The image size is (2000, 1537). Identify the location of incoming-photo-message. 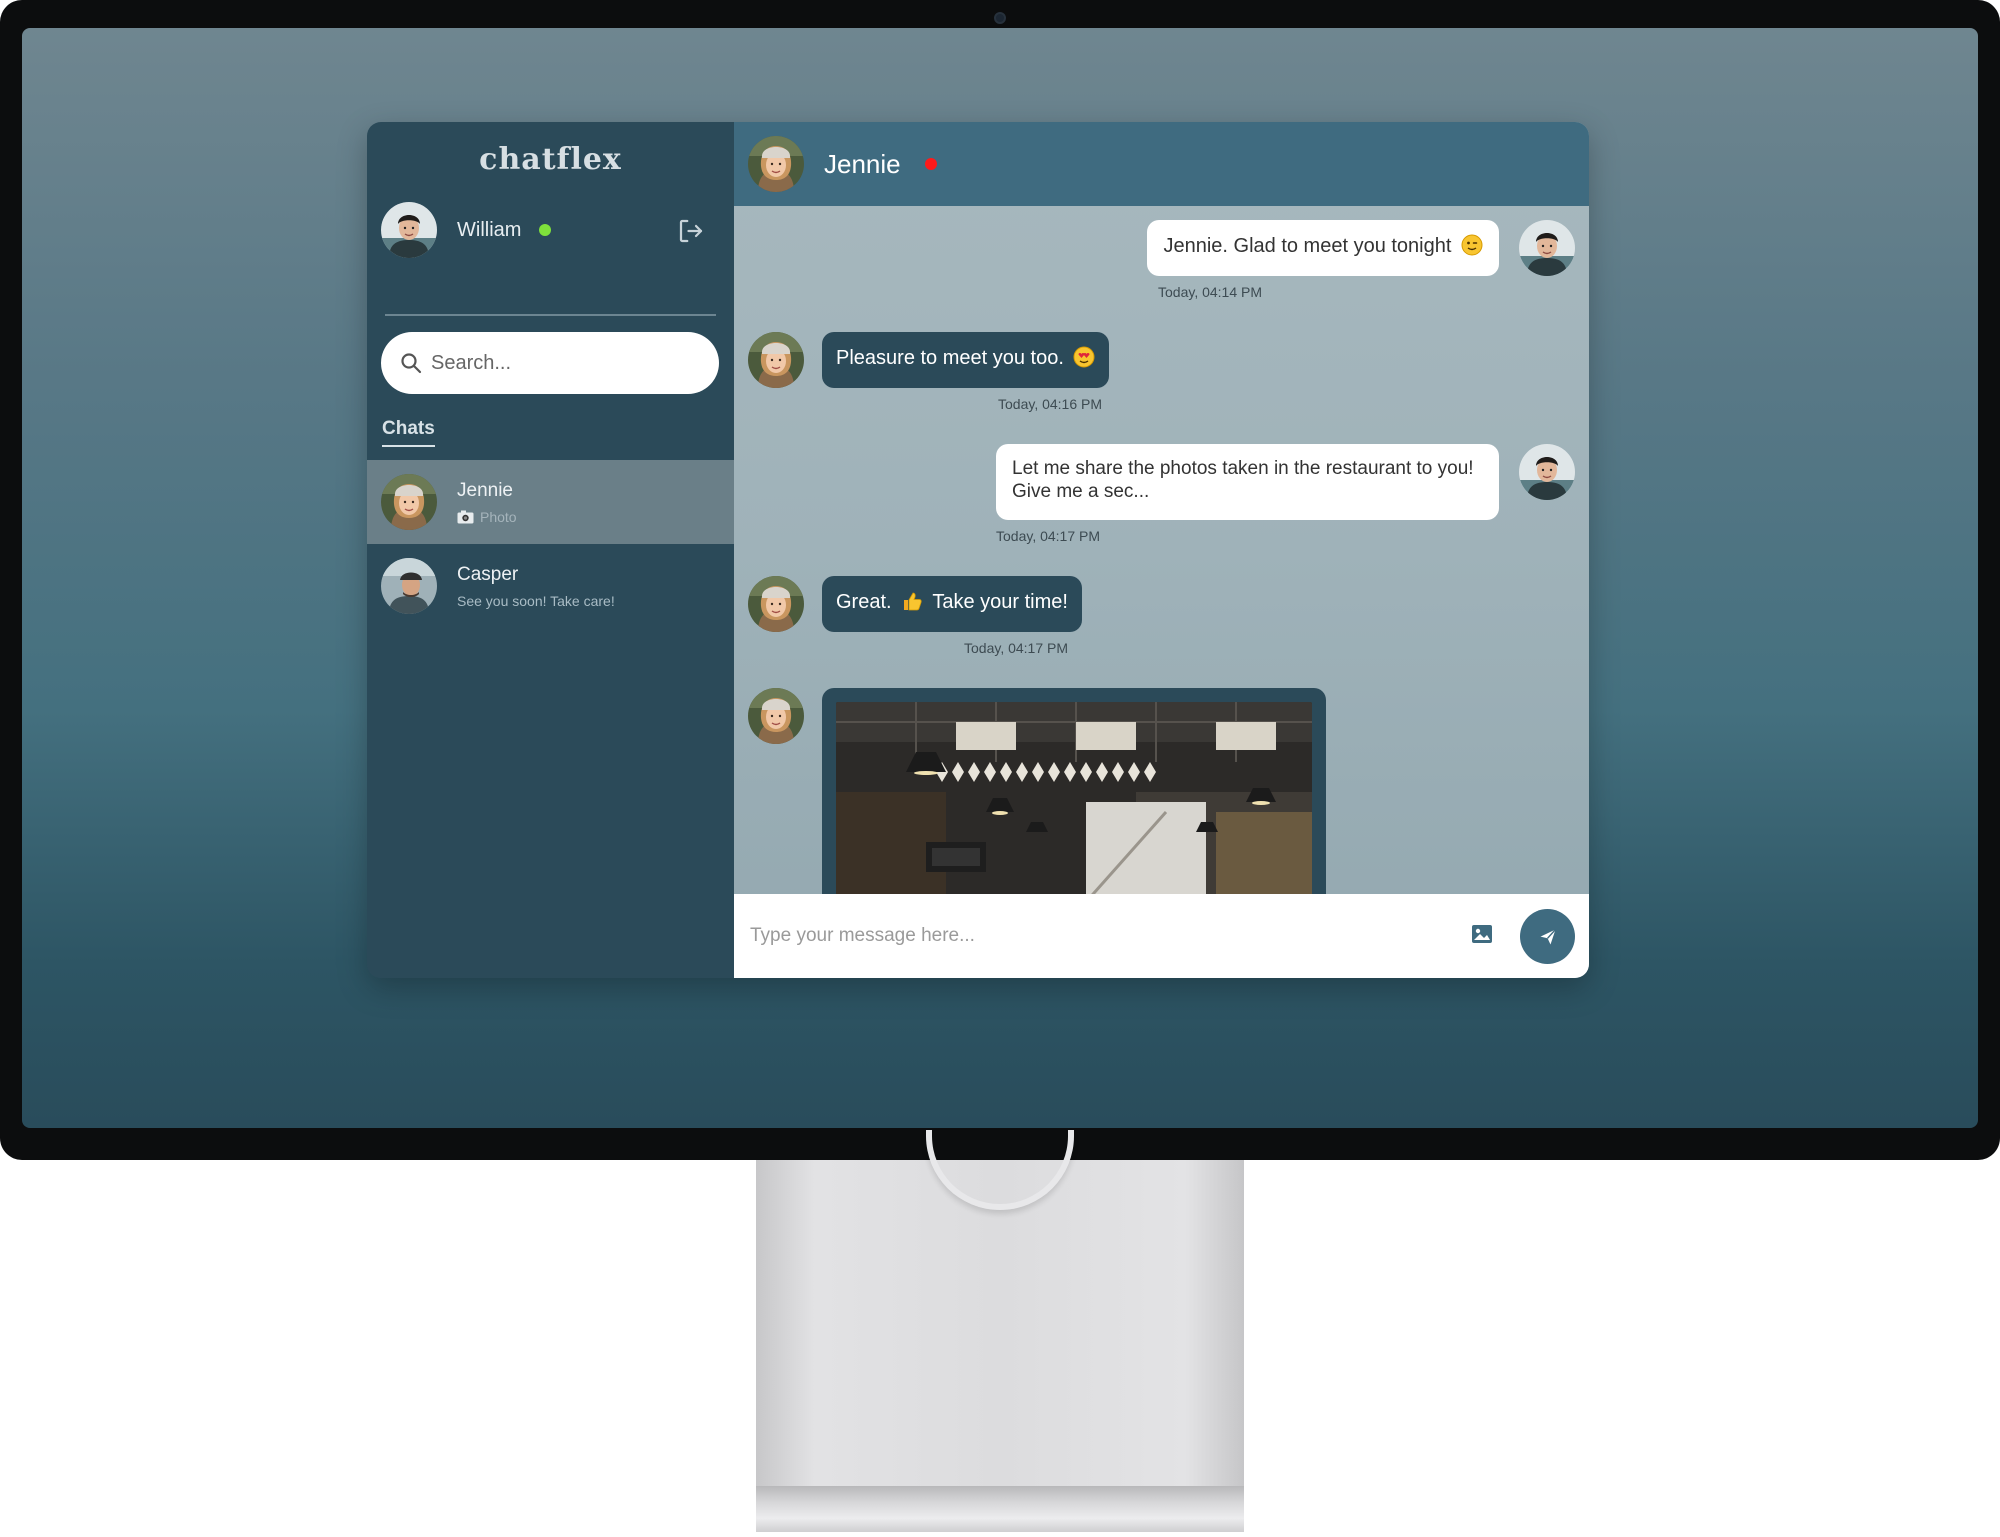
(1074, 791).